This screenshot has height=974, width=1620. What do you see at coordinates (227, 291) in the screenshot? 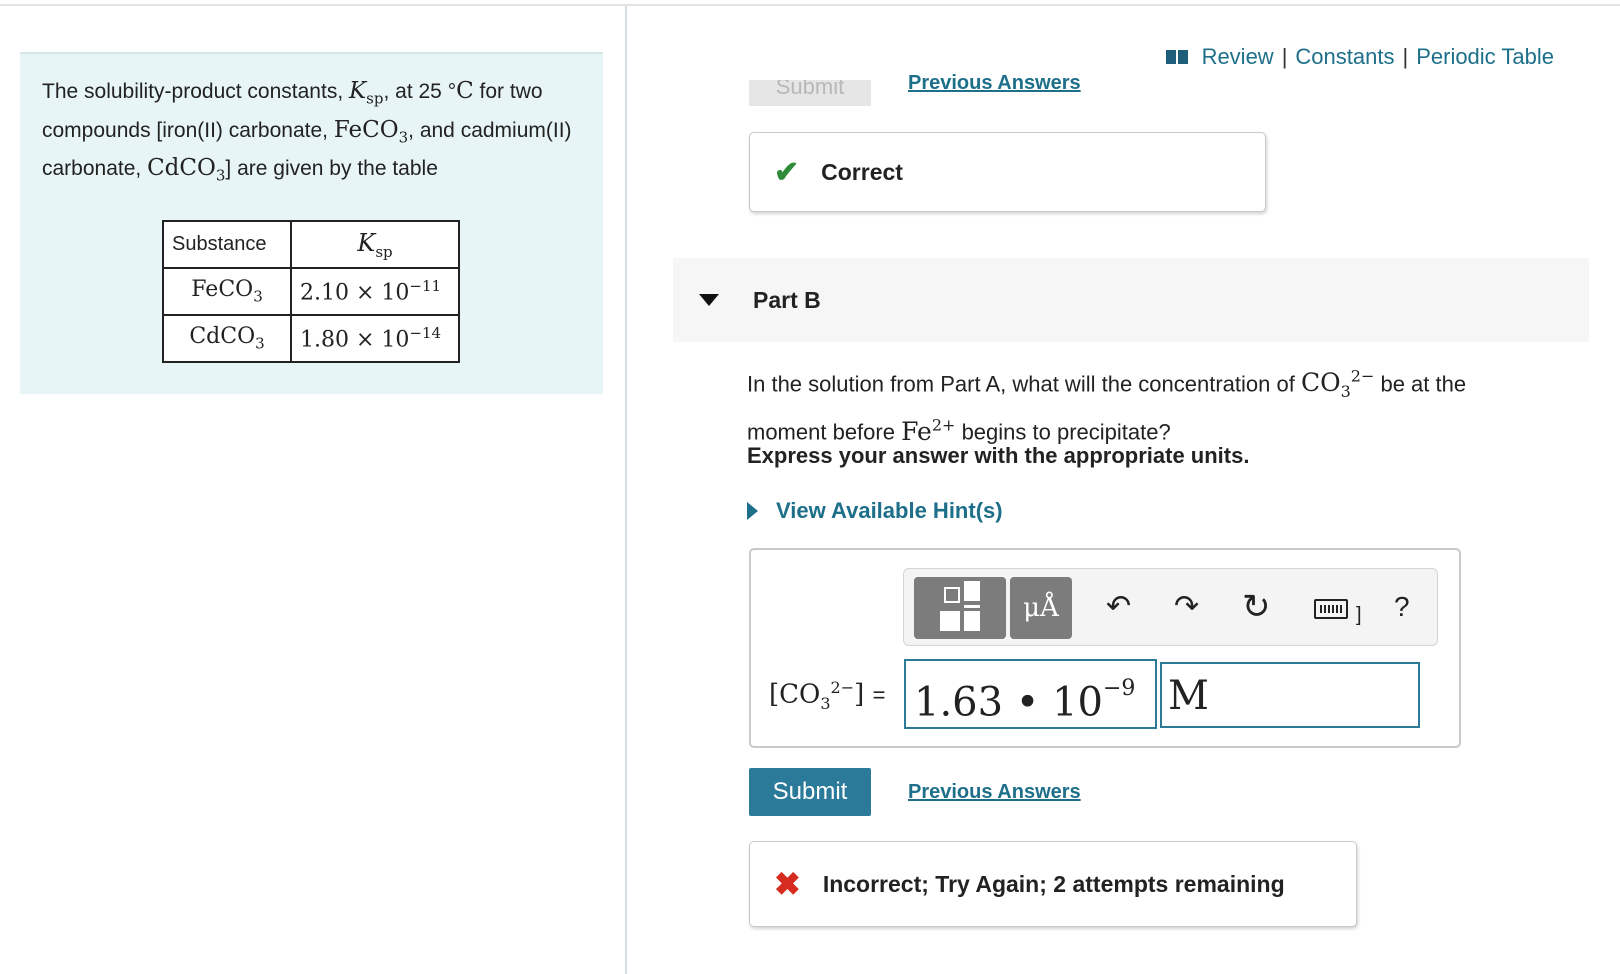
I see `table-cell-substance: FeCO3` at bounding box center [227, 291].